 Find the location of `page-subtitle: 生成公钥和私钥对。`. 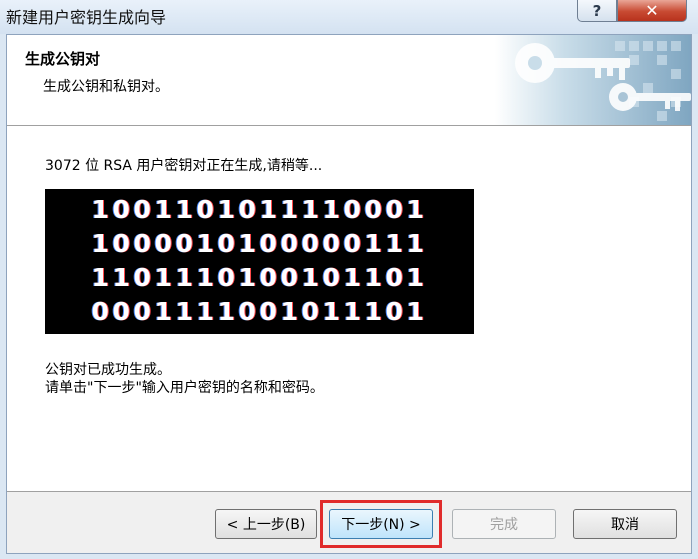

page-subtitle: 生成公钥和私钥对。 is located at coordinates (106, 87).